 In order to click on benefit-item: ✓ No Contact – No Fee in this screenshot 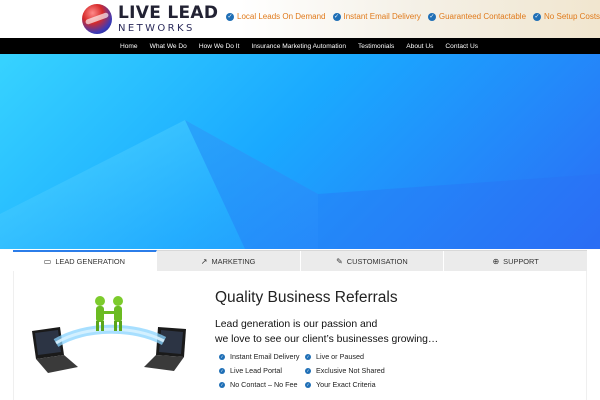, I will do `click(262, 384)`.